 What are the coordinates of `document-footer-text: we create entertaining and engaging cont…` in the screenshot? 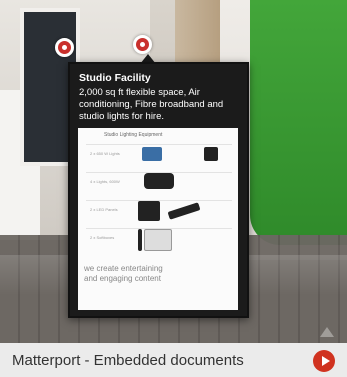 It's located at (123, 273).